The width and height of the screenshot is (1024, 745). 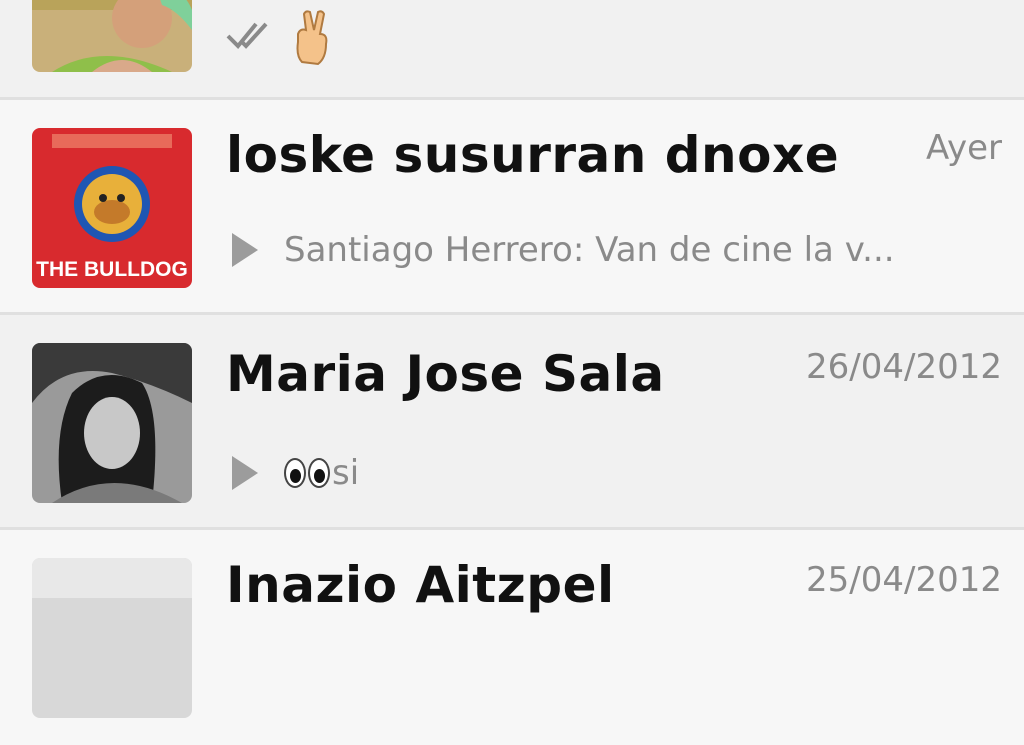 What do you see at coordinates (420, 585) in the screenshot?
I see `chat-title: Inazio Aitzpel` at bounding box center [420, 585].